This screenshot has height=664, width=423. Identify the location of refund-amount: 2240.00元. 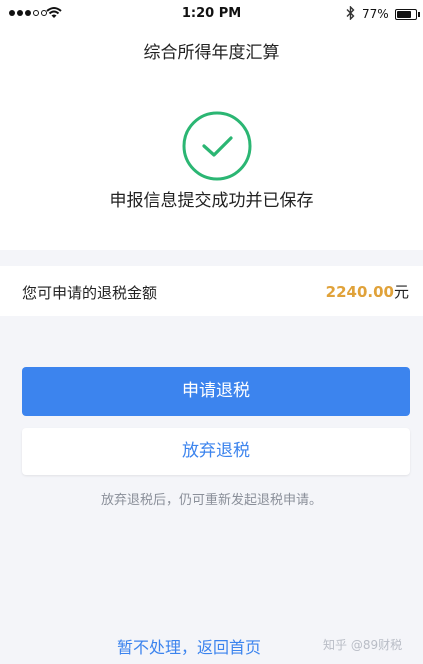
(367, 291).